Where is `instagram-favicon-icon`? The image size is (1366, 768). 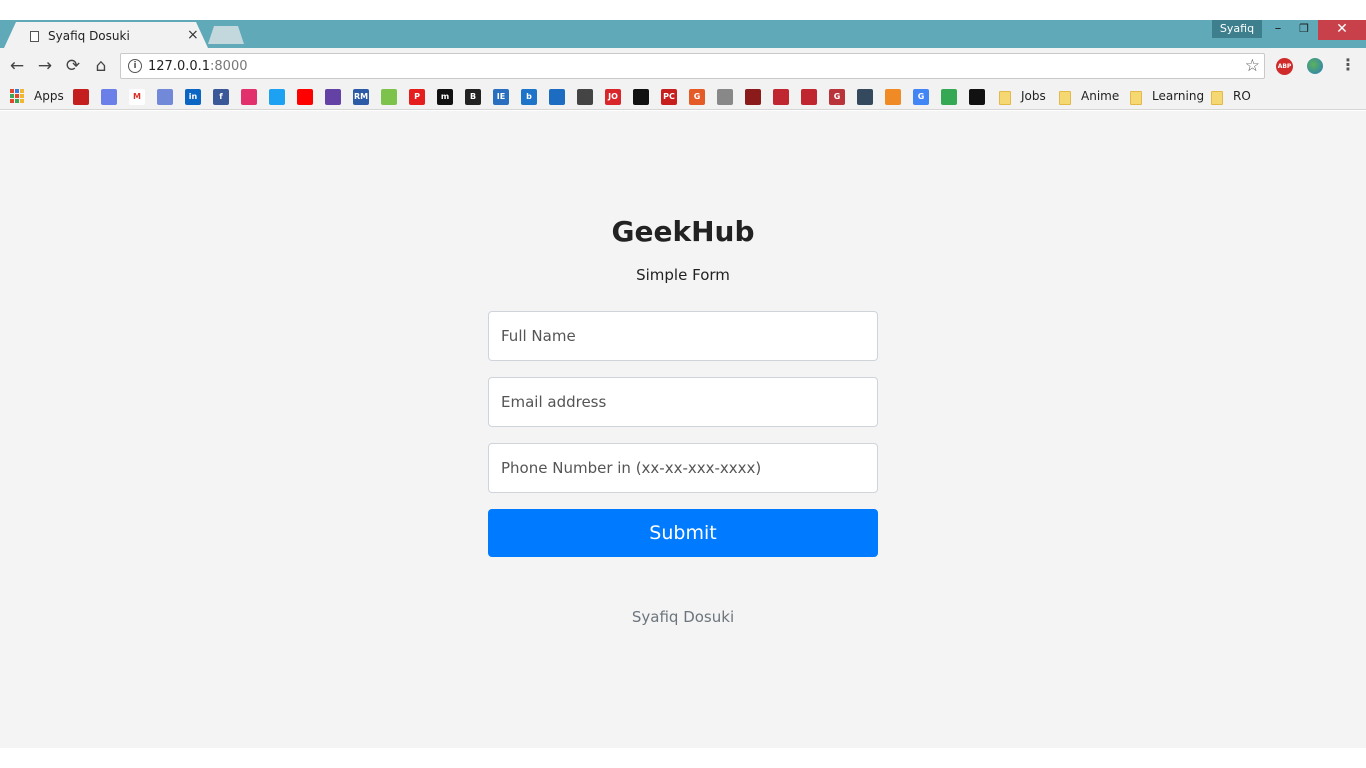
instagram-favicon-icon is located at coordinates (249, 97).